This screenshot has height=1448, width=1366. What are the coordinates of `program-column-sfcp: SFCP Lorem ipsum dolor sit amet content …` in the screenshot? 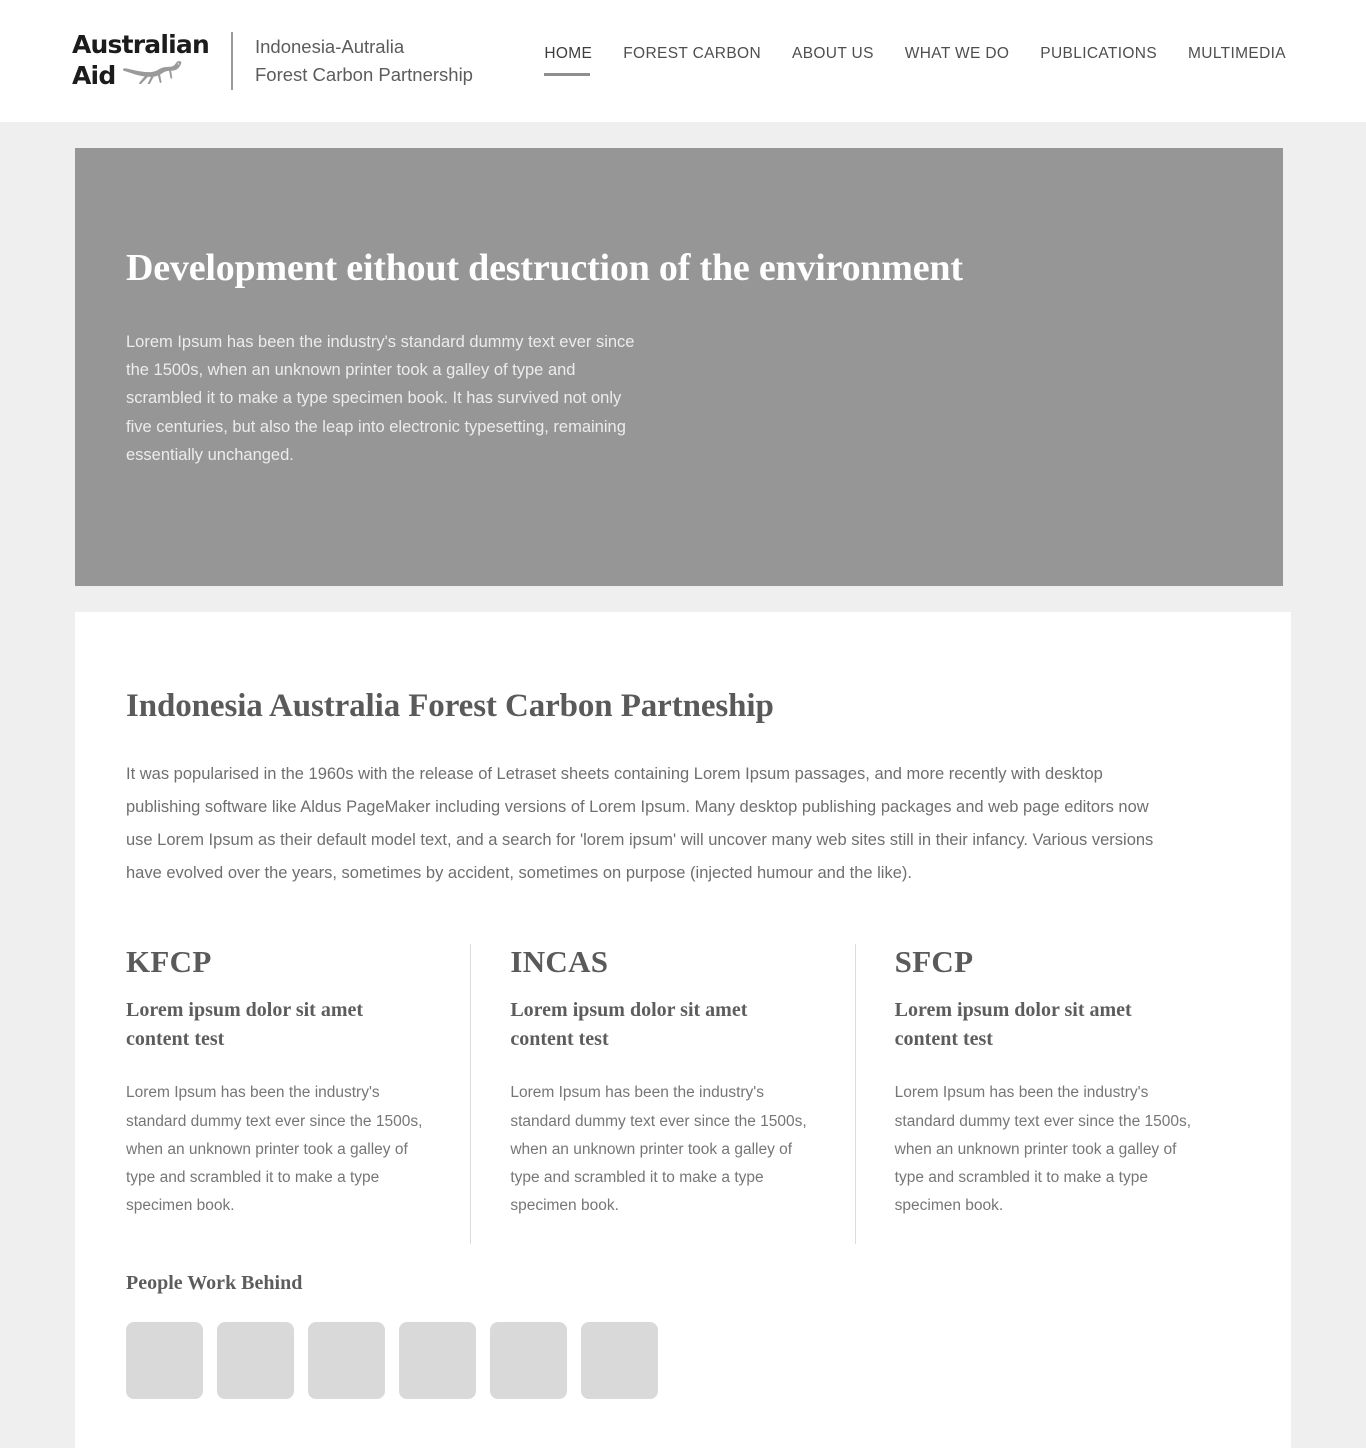 It's located at (1046, 1094).